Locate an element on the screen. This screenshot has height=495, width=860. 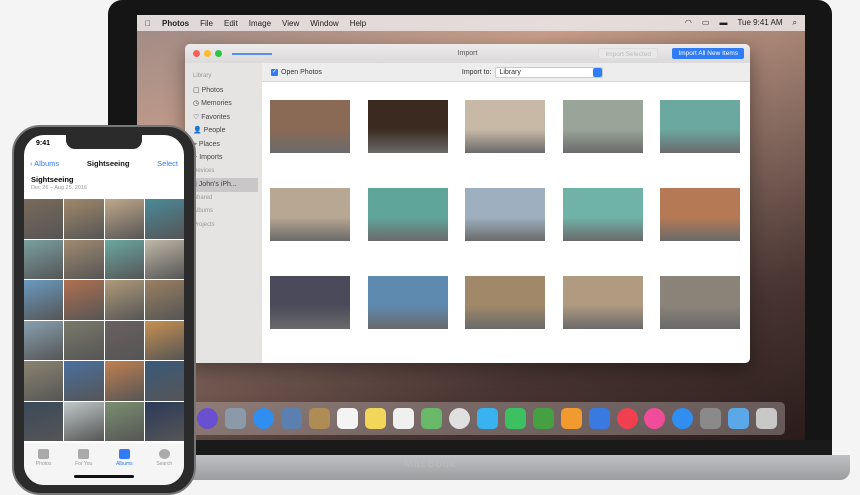
menu-window: Window is located at coordinates (324, 23).